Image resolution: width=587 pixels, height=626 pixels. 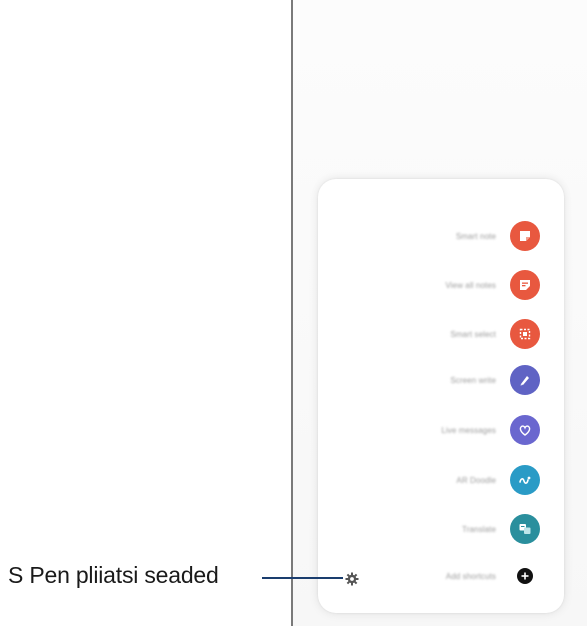 I want to click on menu-item-label: Live messages, so click(x=468, y=430).